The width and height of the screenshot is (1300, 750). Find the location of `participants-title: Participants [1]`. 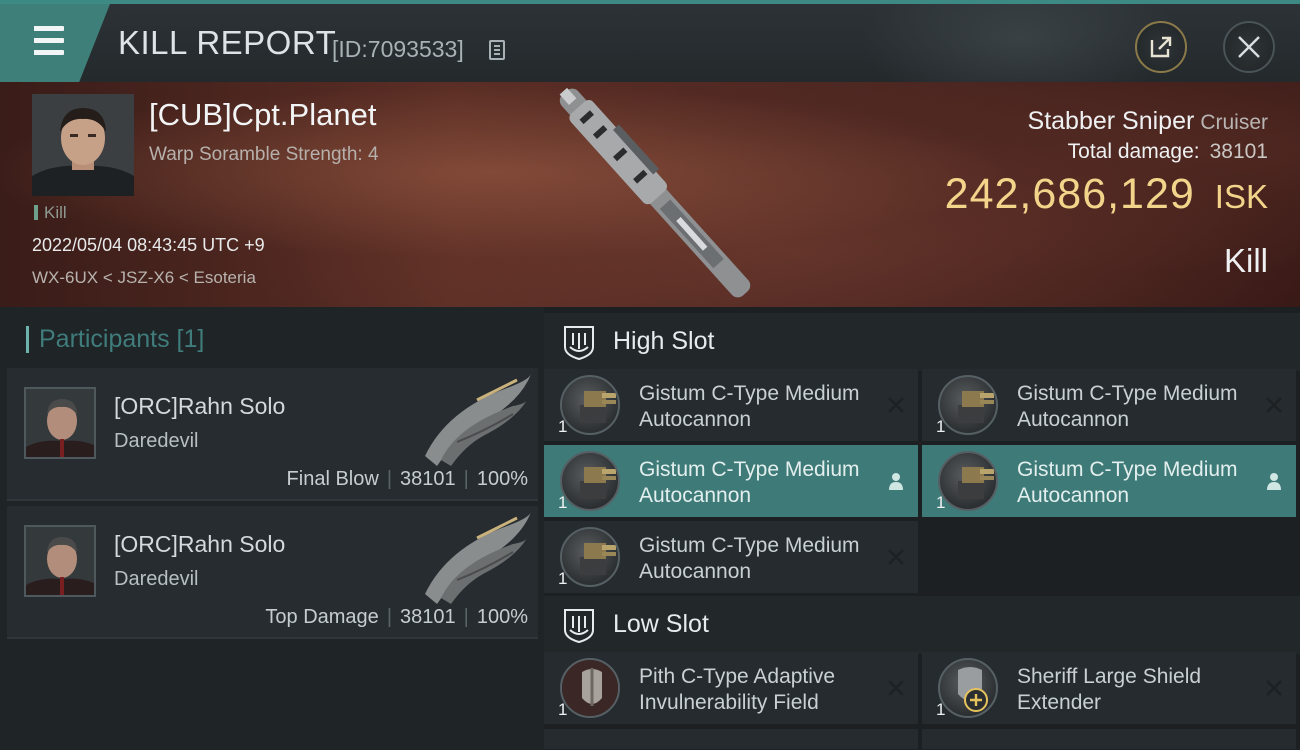

participants-title: Participants [1] is located at coordinates (115, 339).